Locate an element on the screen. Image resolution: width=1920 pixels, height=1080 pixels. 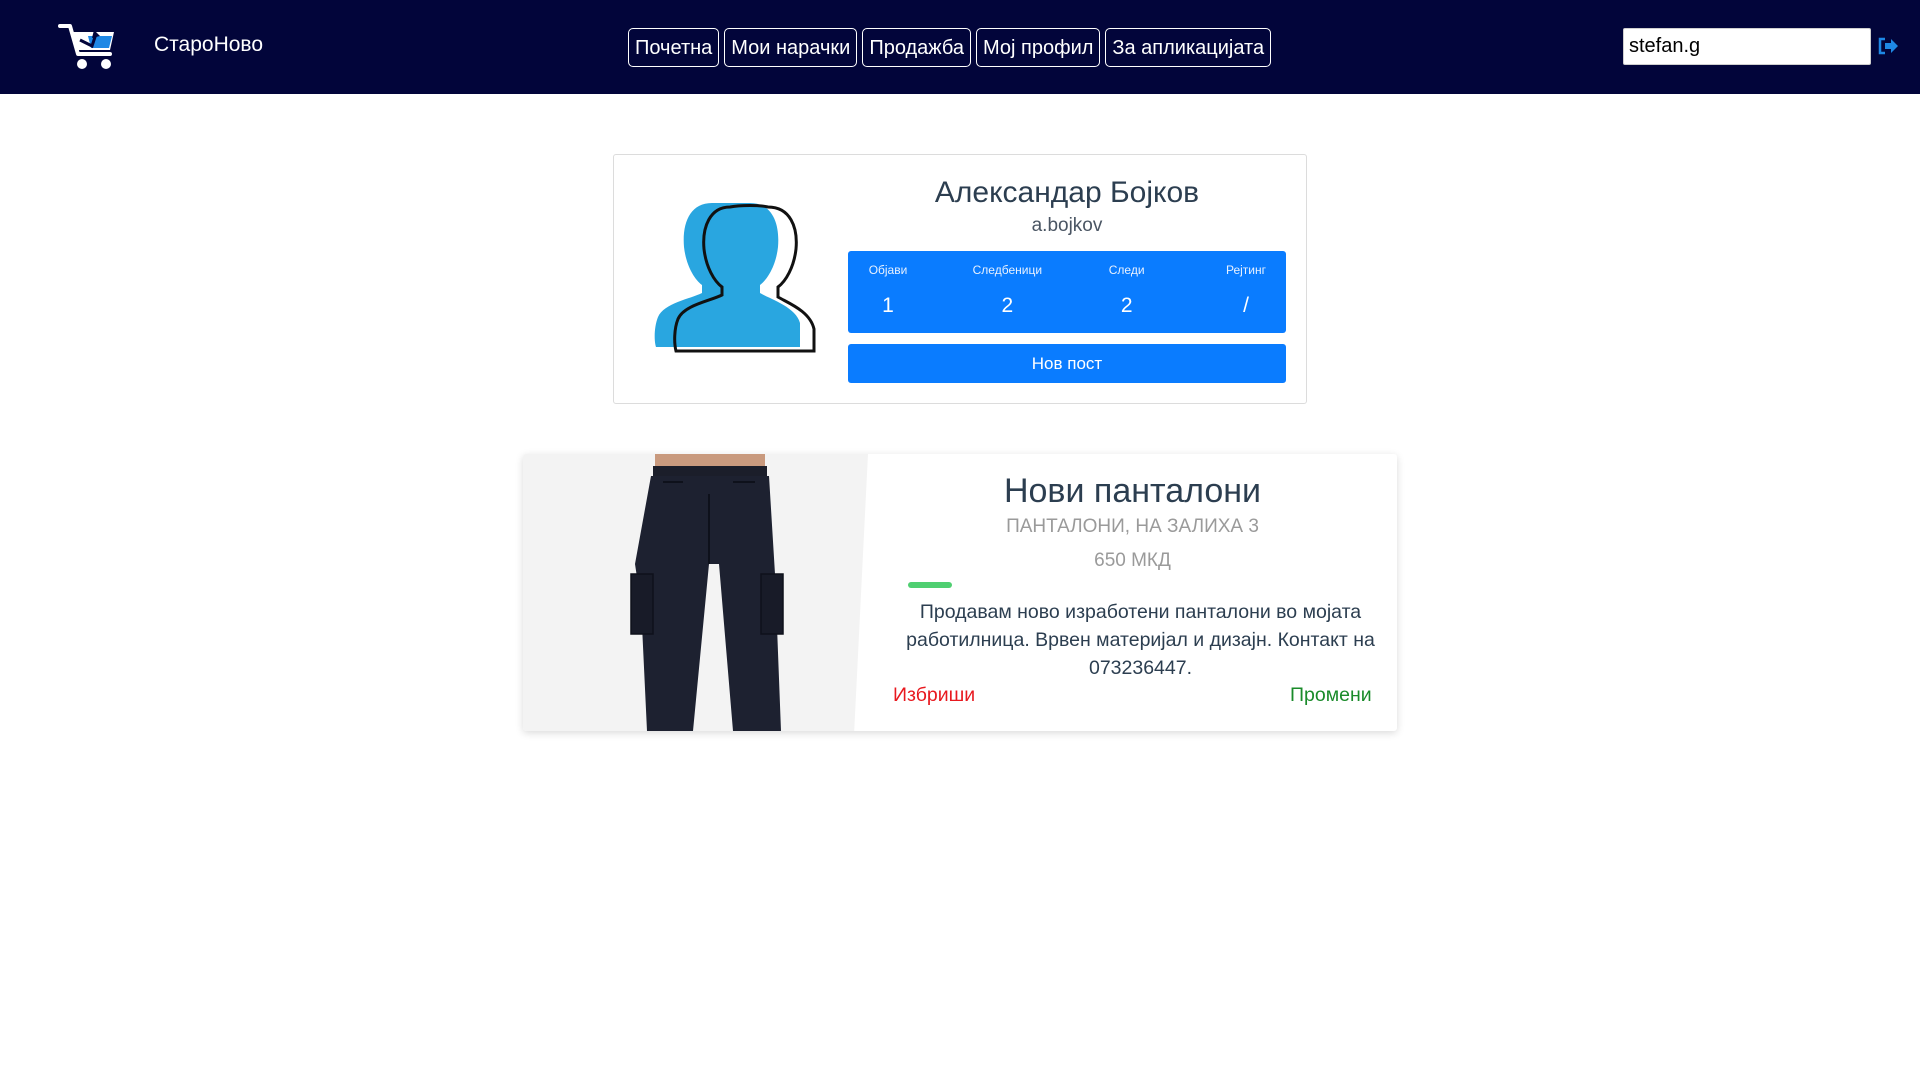
pants-image is located at coordinates (695, 592).